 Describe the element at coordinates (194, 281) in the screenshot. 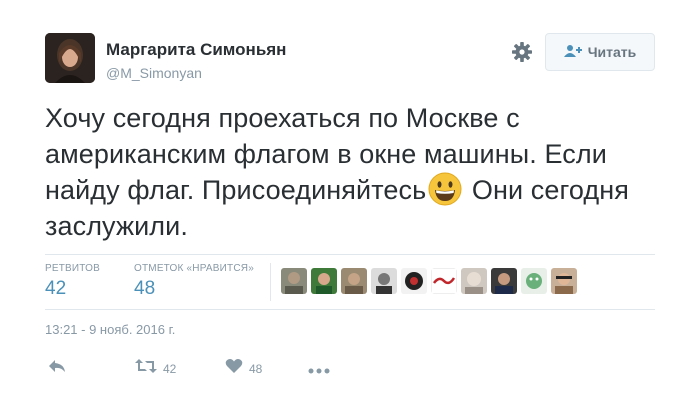

I see `likes-stat: ОТМЕТОК «НРАВИТСЯ» 48` at that location.